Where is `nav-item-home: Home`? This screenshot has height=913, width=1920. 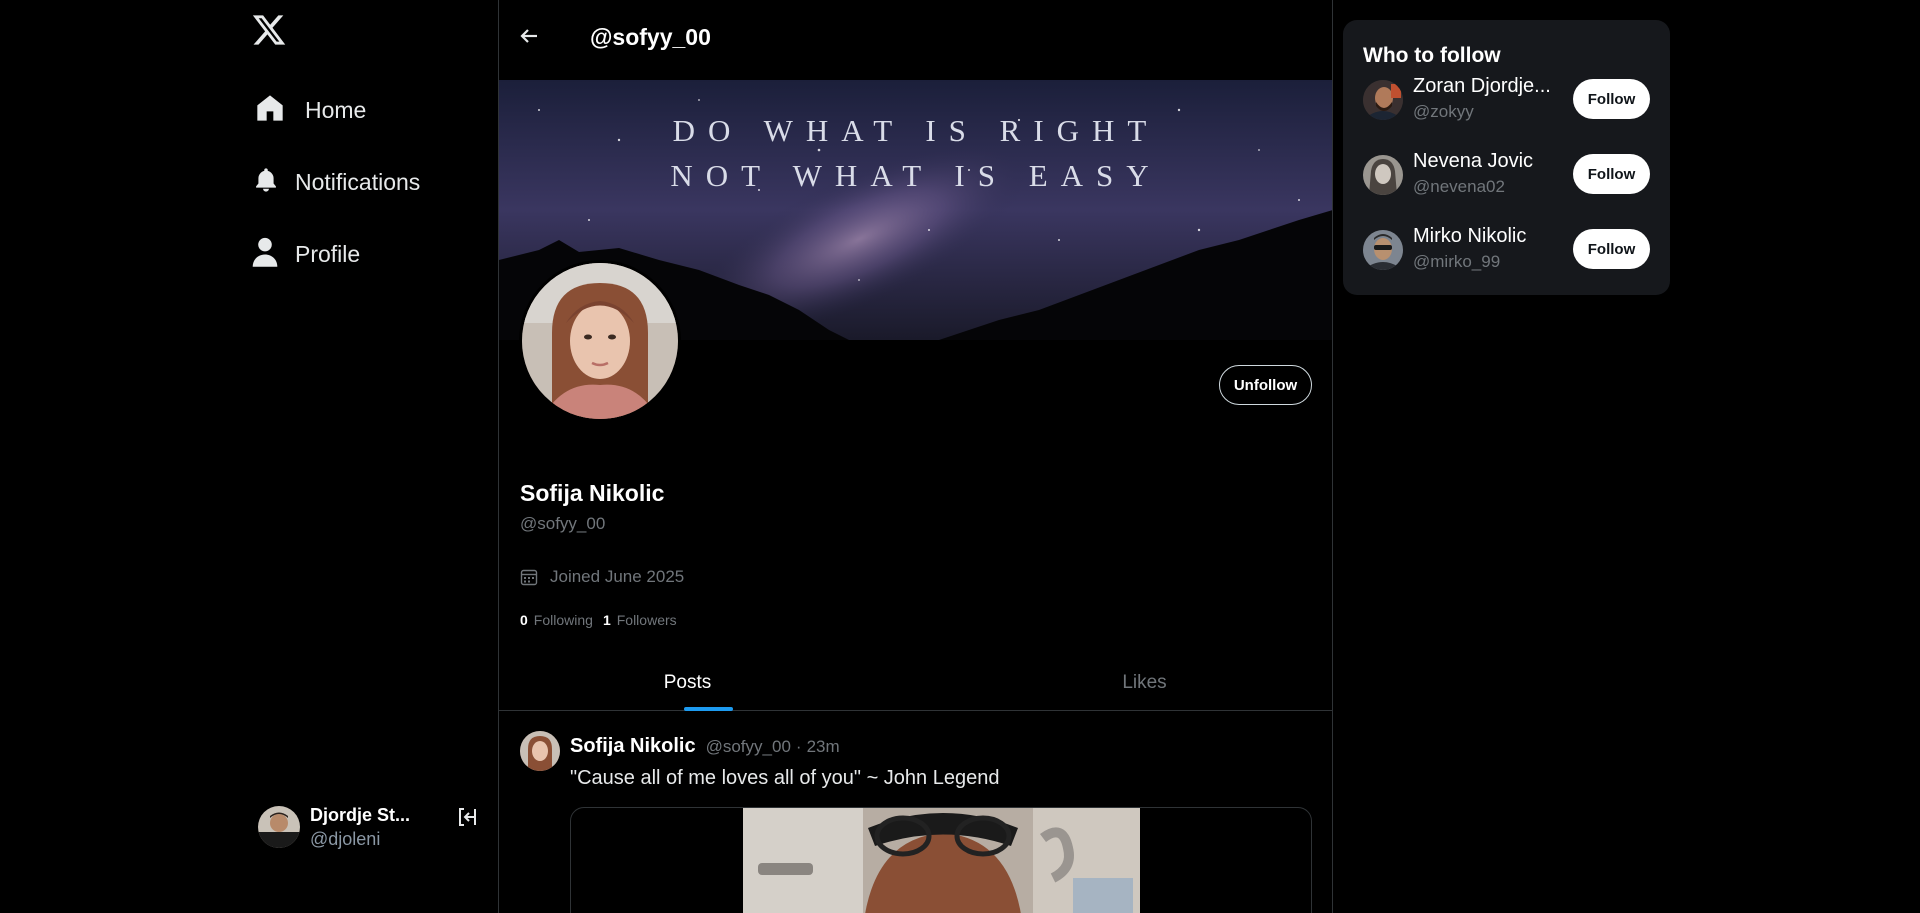
nav-item-home: Home is located at coordinates (310, 110).